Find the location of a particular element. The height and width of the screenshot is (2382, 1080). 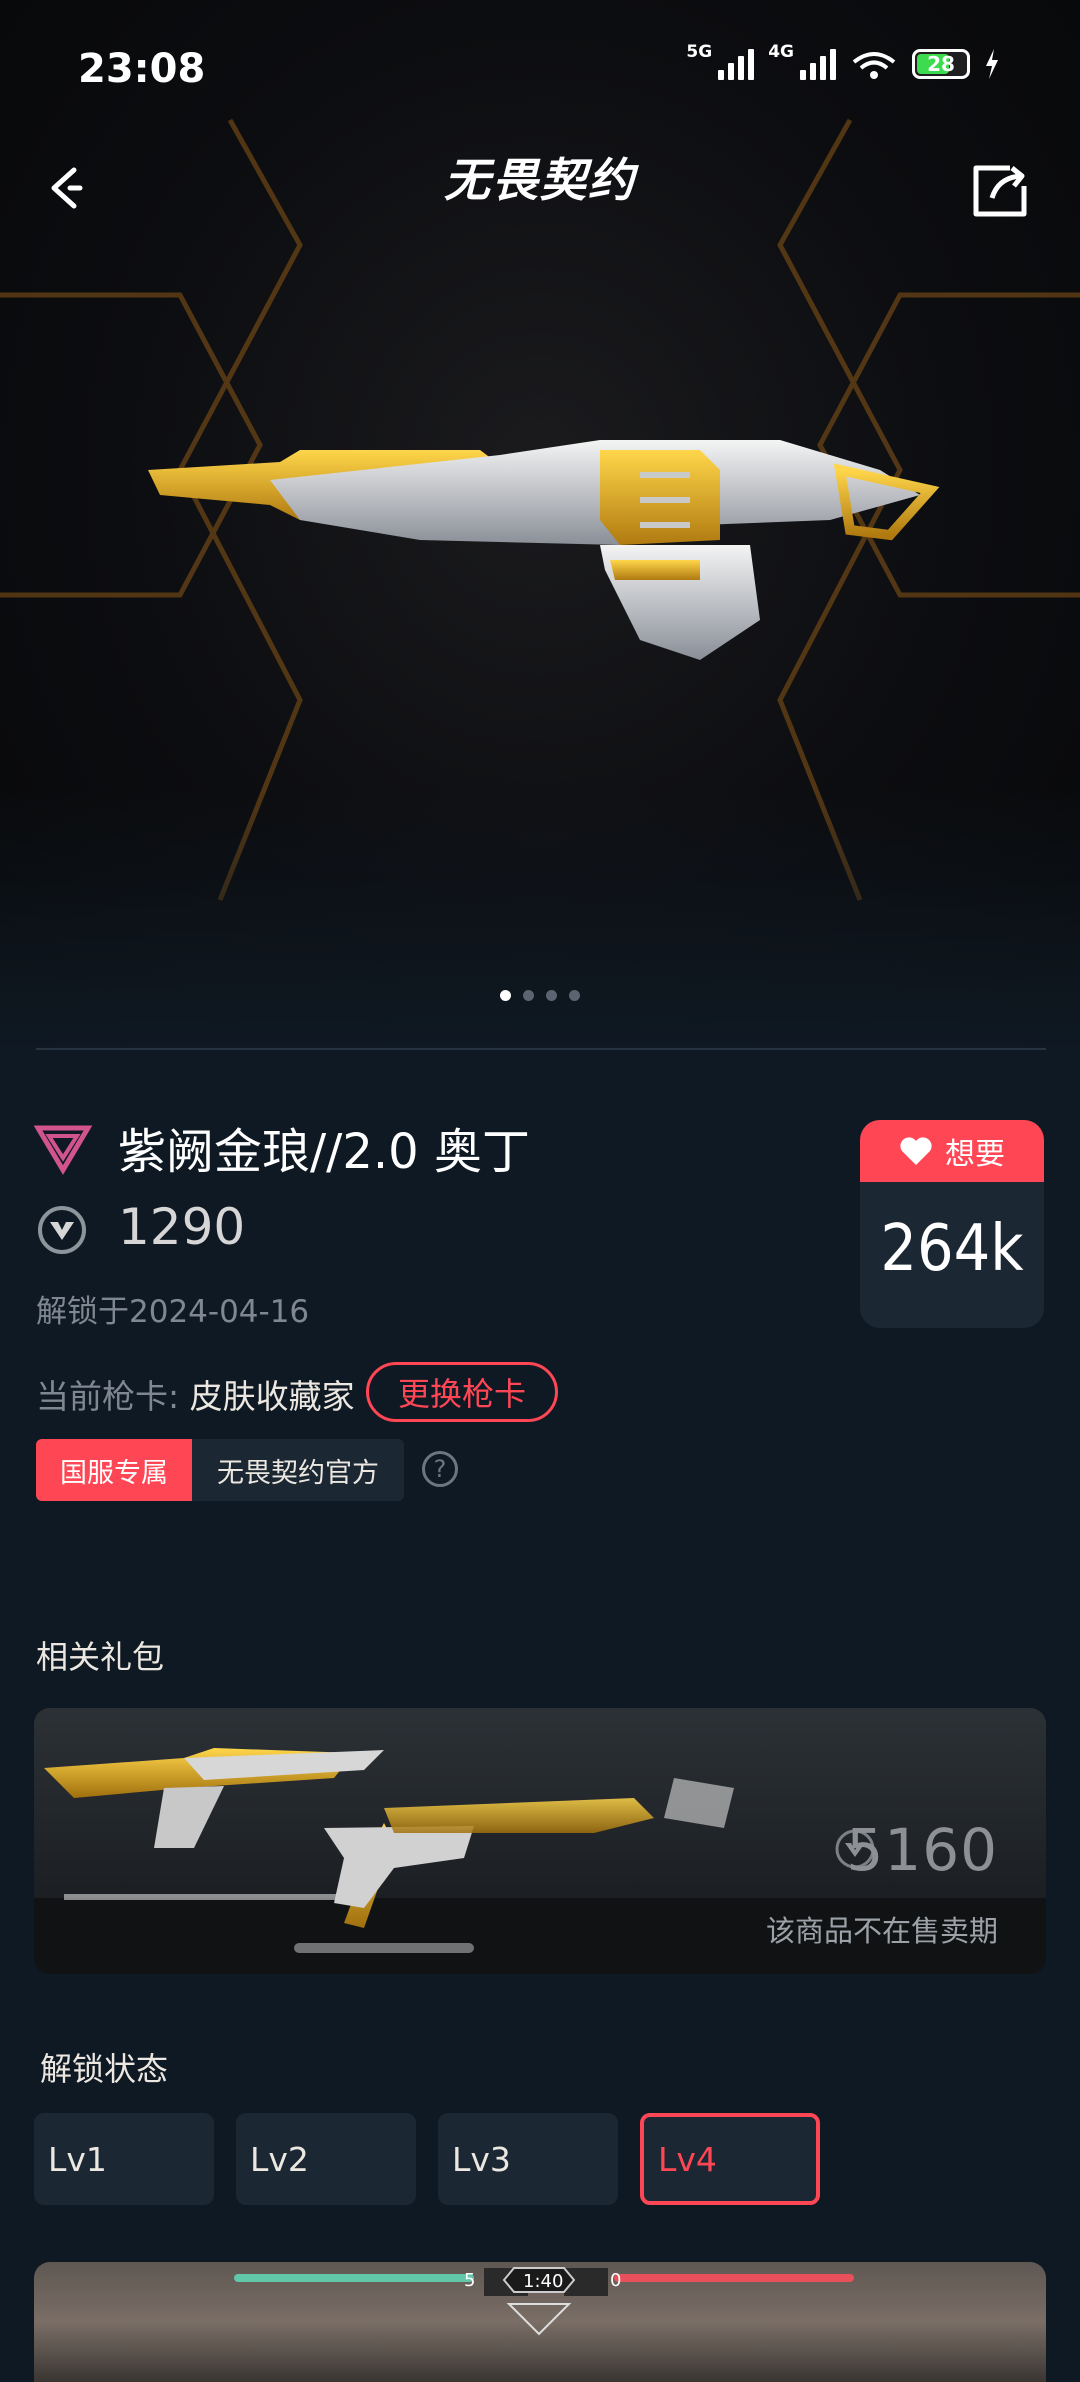

level-tab-lv2: Lv2 is located at coordinates (326, 2159).